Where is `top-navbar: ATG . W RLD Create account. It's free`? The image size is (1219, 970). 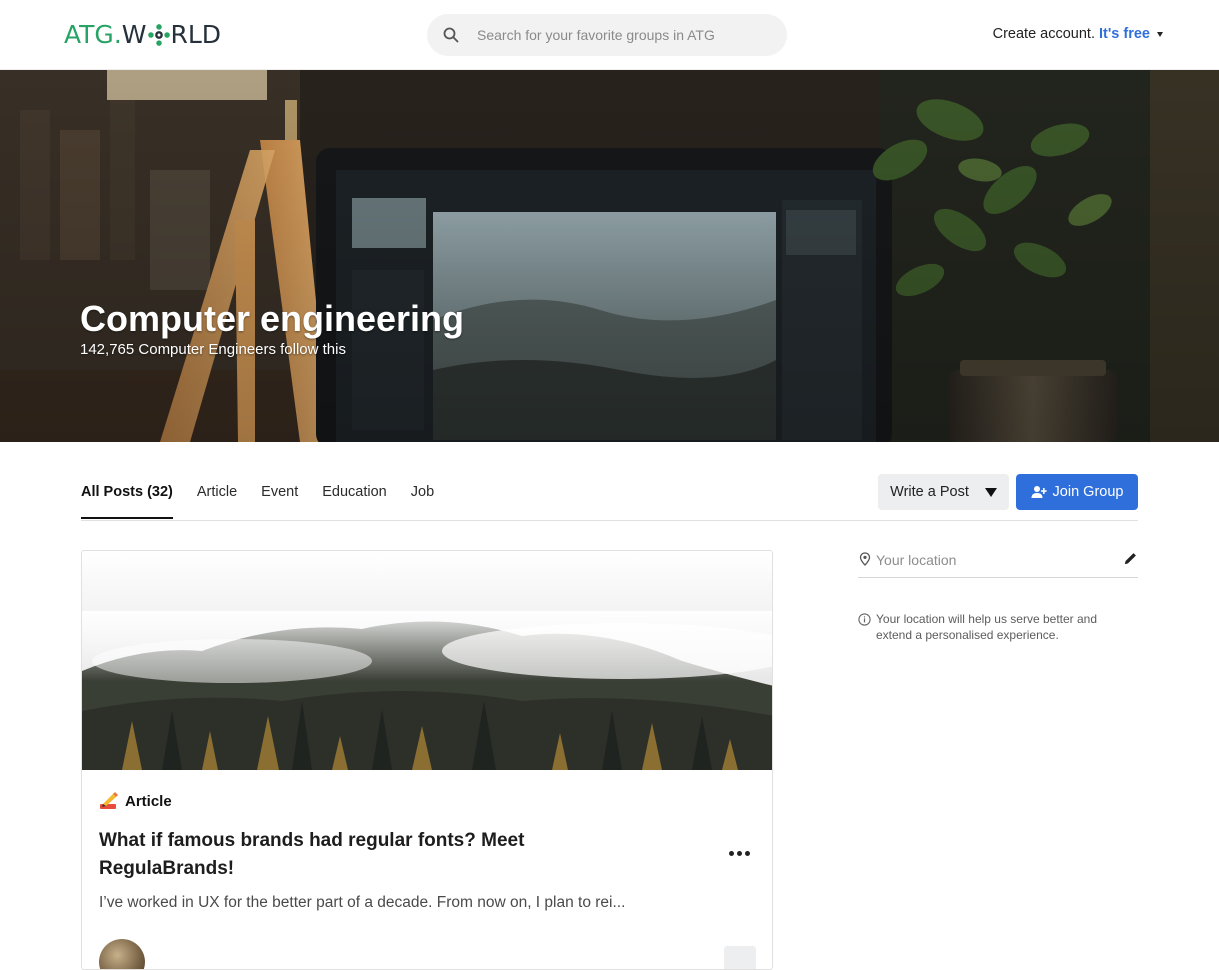 top-navbar: ATG . W RLD Create account. It's free is located at coordinates (609, 35).